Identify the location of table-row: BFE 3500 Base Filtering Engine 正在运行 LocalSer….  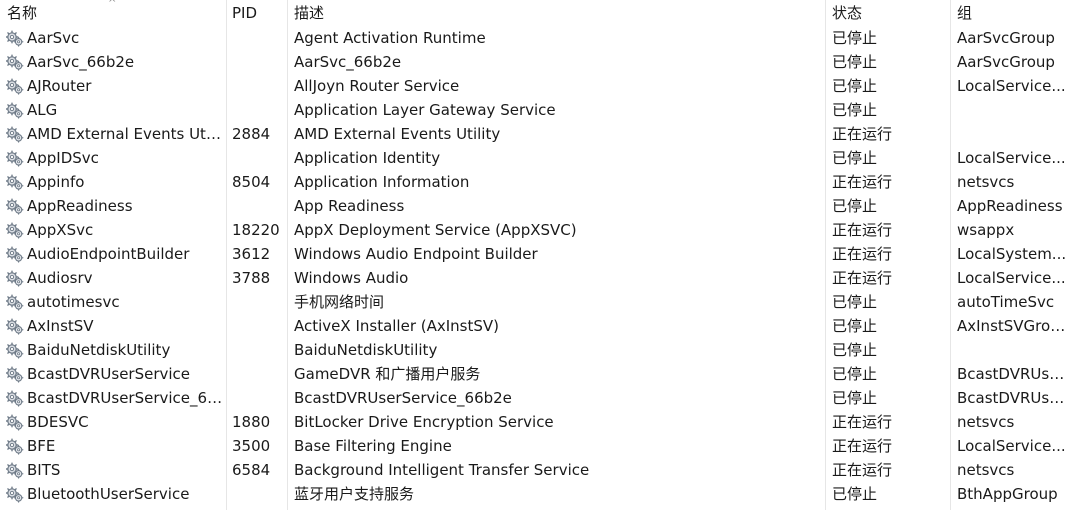
(538, 446).